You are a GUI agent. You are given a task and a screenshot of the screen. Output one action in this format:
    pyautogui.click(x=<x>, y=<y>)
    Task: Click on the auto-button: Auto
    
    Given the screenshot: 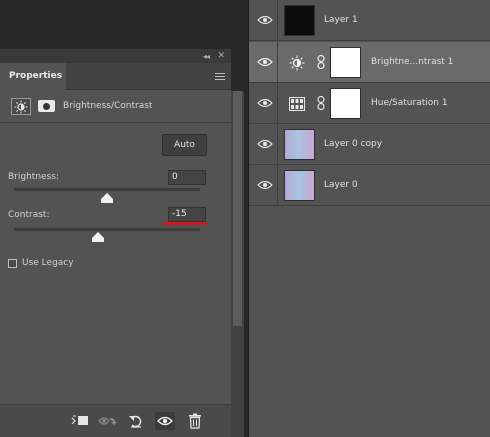 What is the action you would take?
    pyautogui.click(x=184, y=145)
    